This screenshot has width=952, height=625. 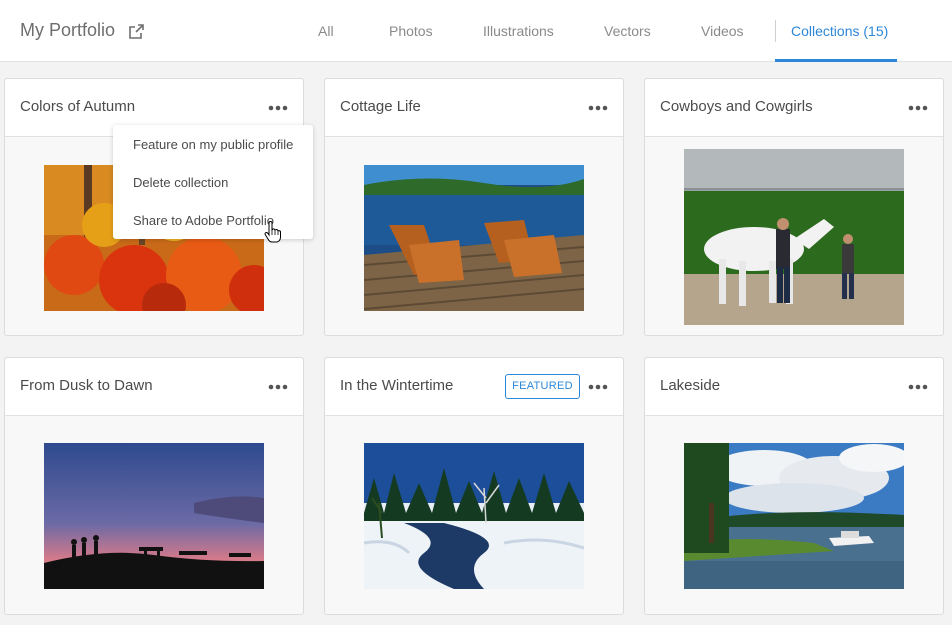 What do you see at coordinates (203, 220) in the screenshot?
I see `menu-item-share-to-adobe-portfolio: Share to Adobe Portfolio` at bounding box center [203, 220].